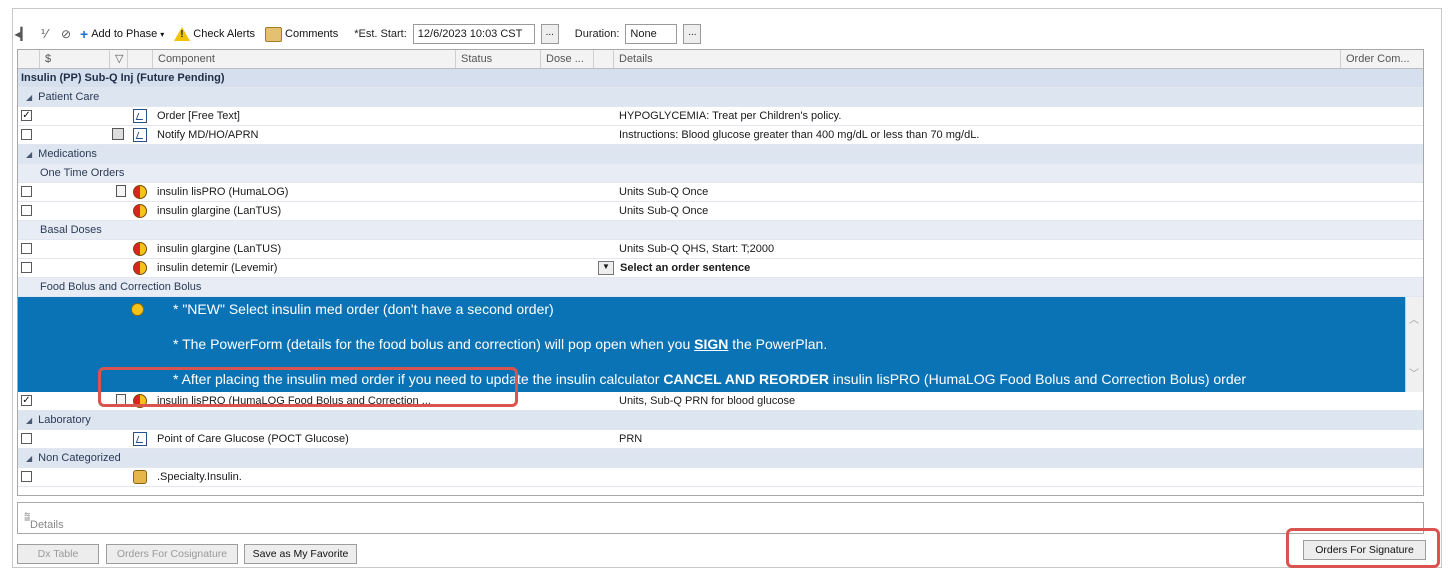 The height and width of the screenshot is (572, 1453). I want to click on category-patient-care: ◢ Patient Care, so click(720, 97).